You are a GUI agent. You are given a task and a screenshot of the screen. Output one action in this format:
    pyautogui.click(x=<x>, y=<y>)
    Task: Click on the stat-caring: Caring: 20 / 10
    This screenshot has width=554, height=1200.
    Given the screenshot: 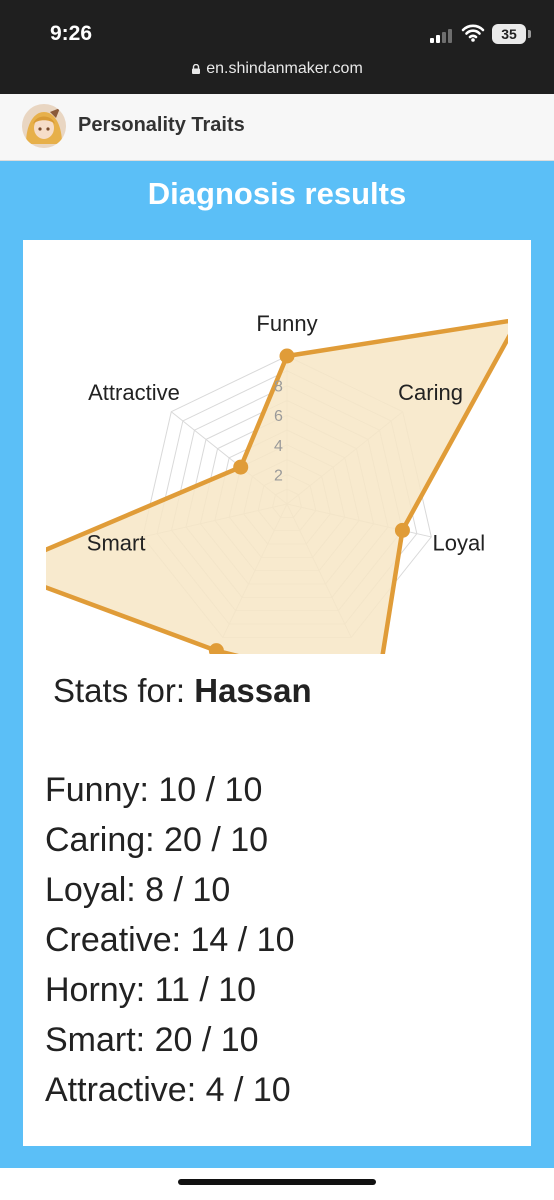 What is the action you would take?
    pyautogui.click(x=157, y=840)
    